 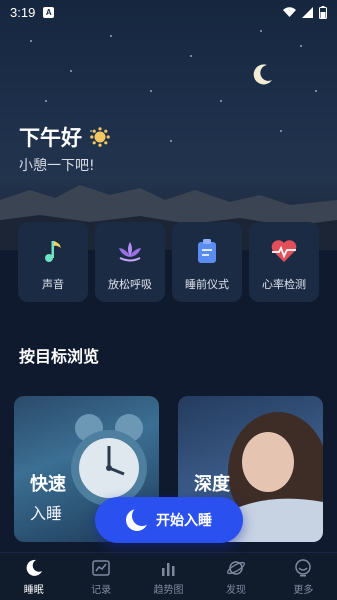 What do you see at coordinates (284, 284) in the screenshot?
I see `quick-heart-label: 心率检测` at bounding box center [284, 284].